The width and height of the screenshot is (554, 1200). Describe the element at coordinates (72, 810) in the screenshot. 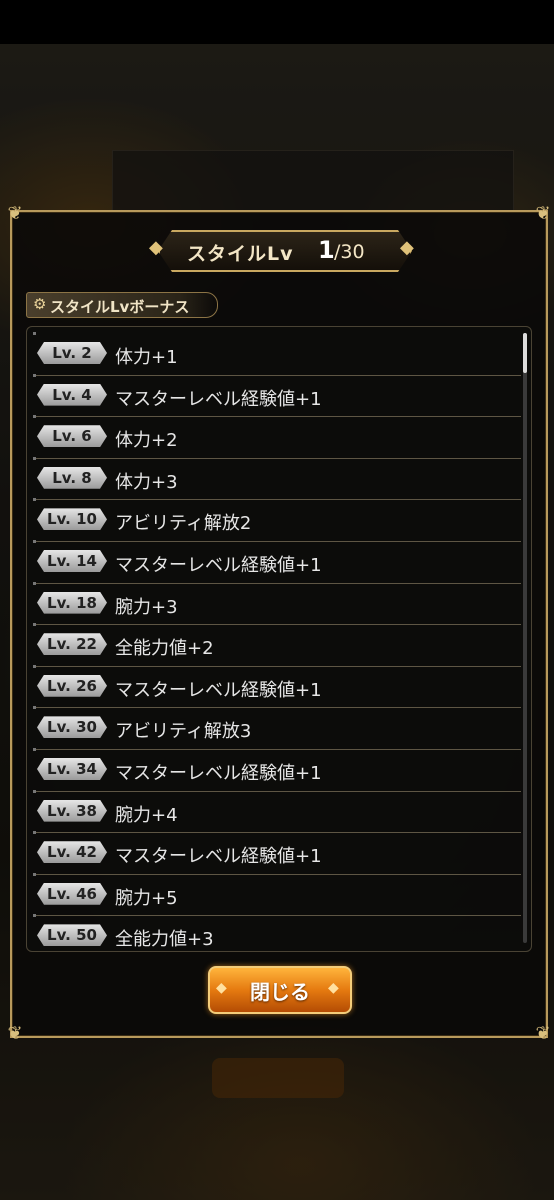

I see `level-label: Lv. 38` at that location.